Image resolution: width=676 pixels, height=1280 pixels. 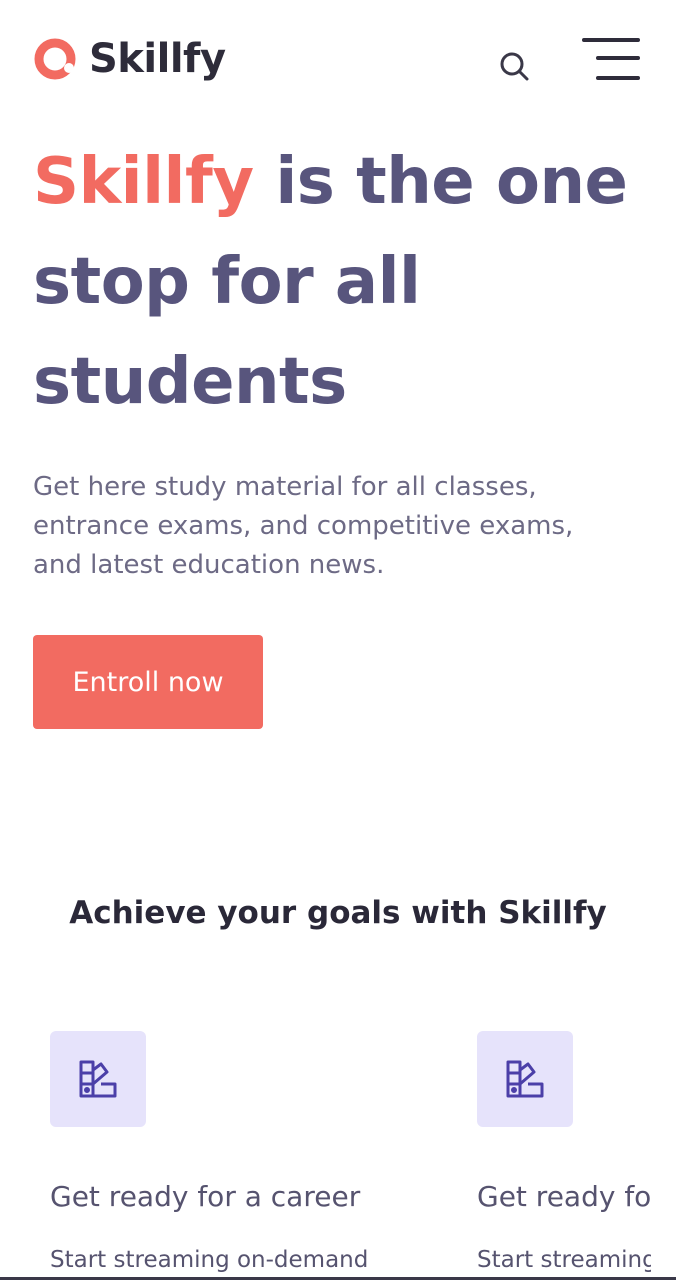 I want to click on enroll-now-button: Entroll now, so click(x=148, y=682).